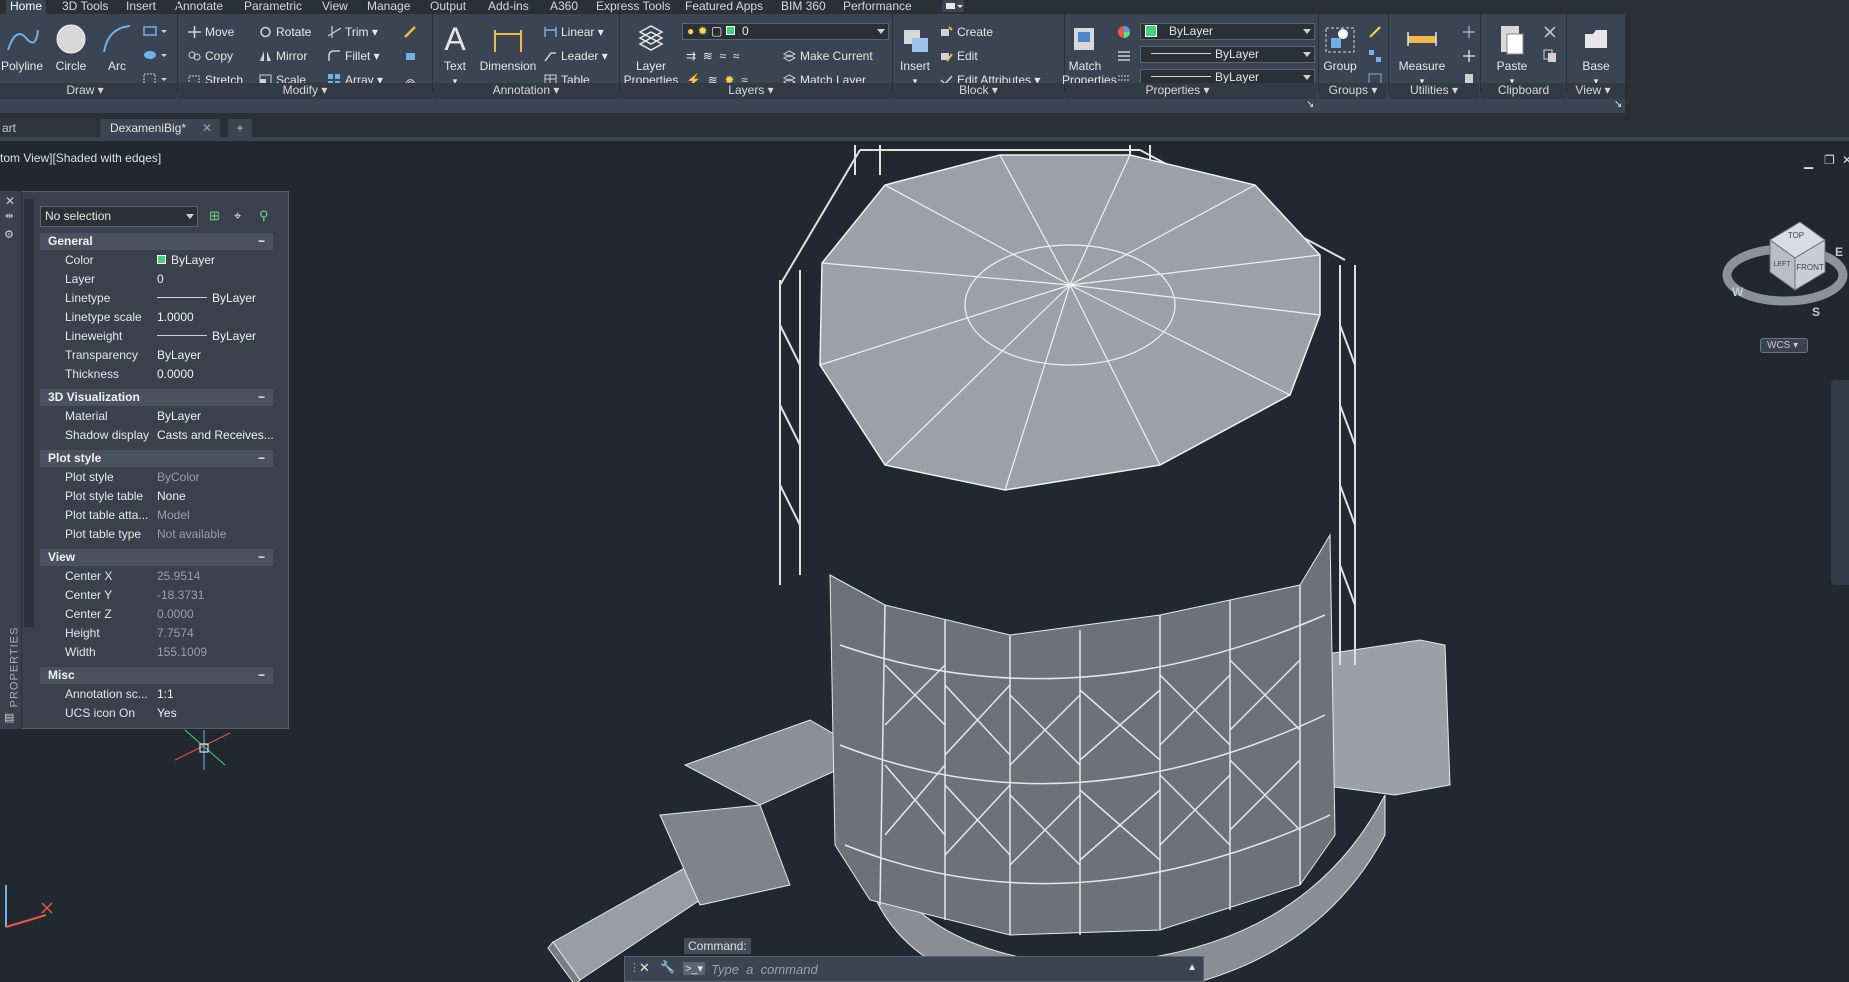 This screenshot has height=982, width=1849. Describe the element at coordinates (156, 298) in the screenshot. I see `property-row-linetype: Linetype ByLayer` at that location.